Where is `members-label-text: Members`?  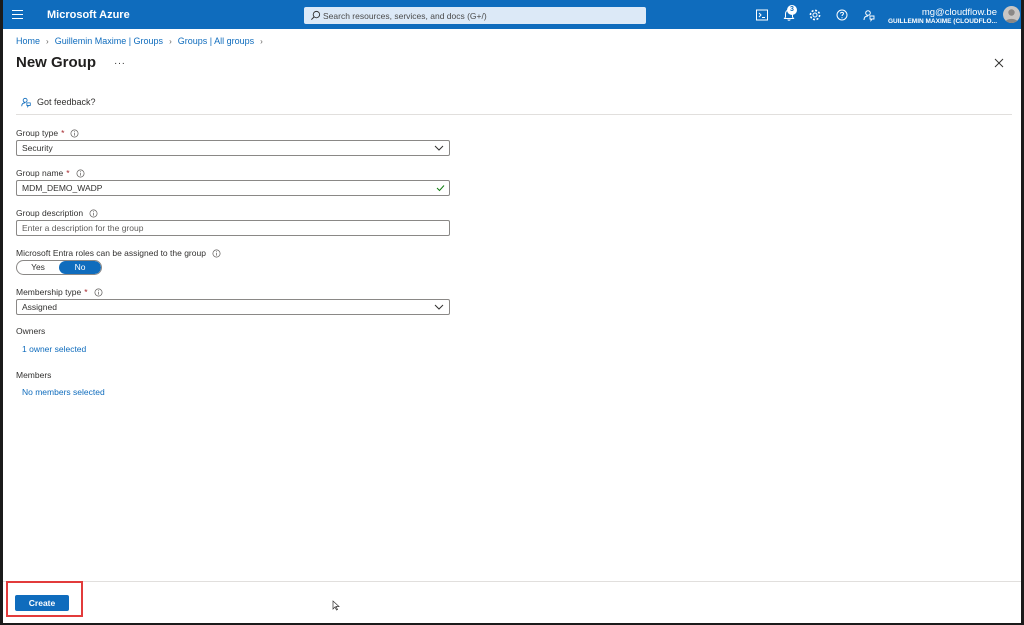
members-label-text: Members is located at coordinates (34, 375).